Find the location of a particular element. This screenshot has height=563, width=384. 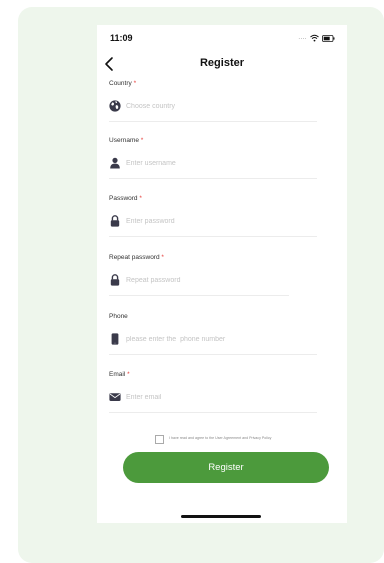

status-time: 11:09 is located at coordinates (121, 38).